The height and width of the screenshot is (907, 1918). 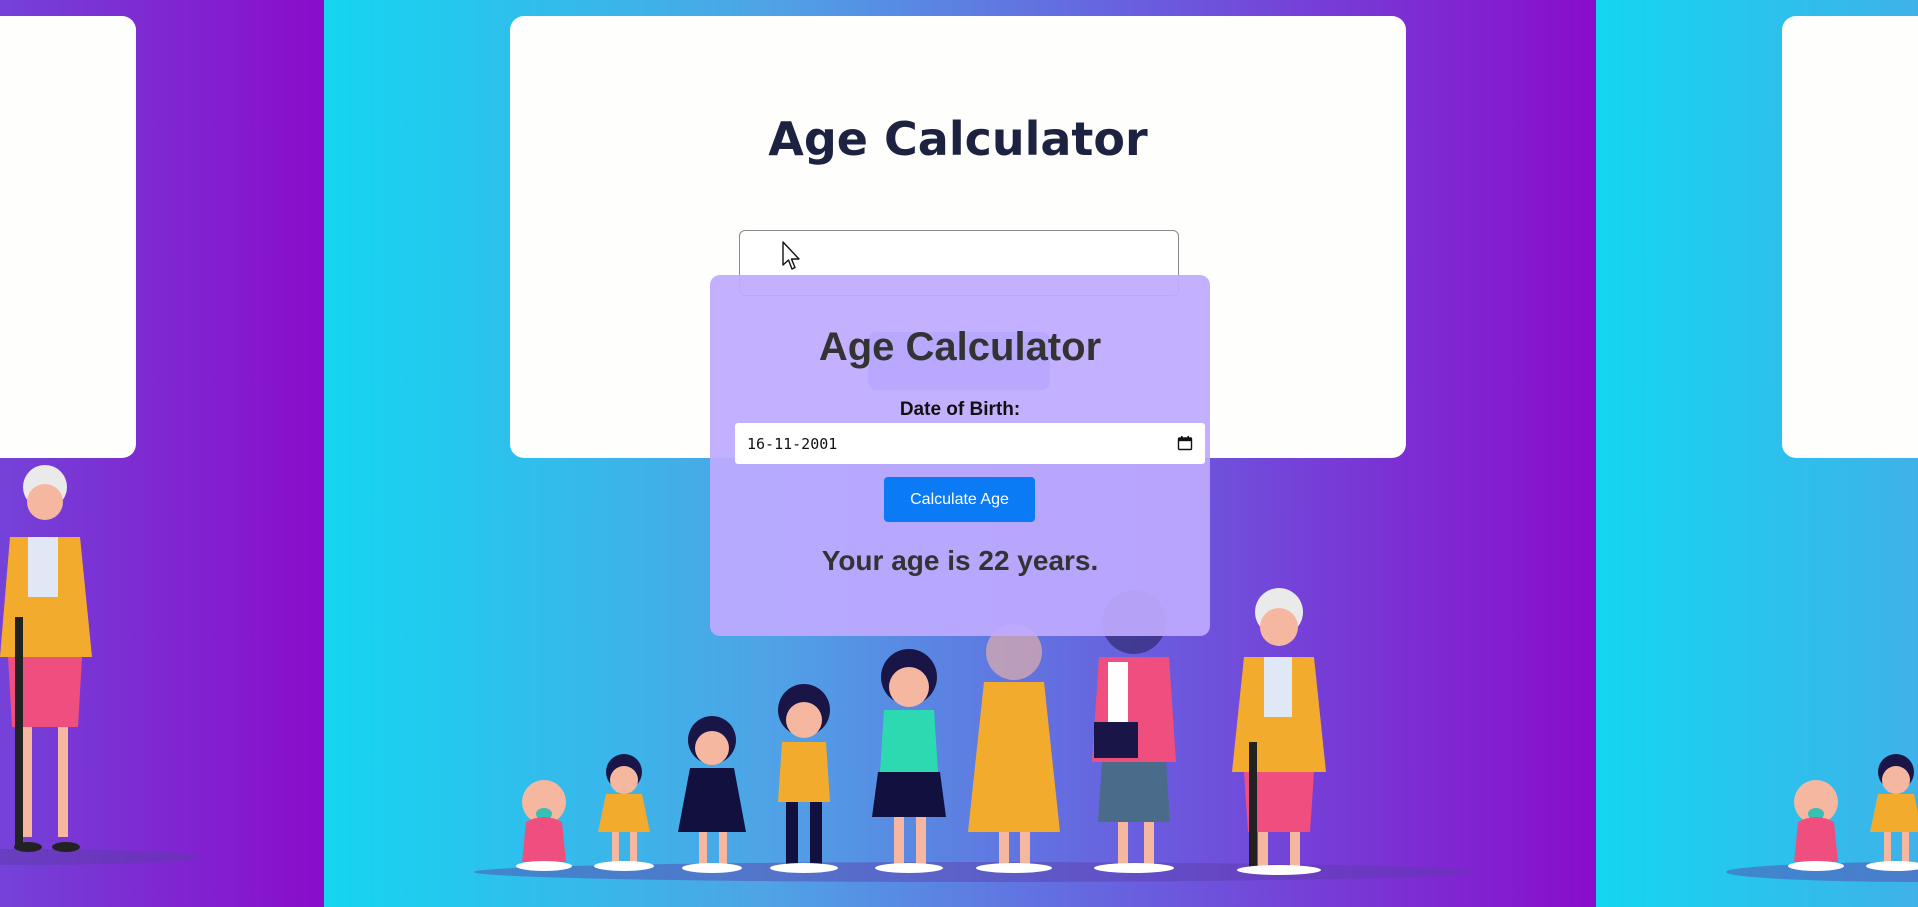 What do you see at coordinates (624, 812) in the screenshot?
I see `toddler-figure` at bounding box center [624, 812].